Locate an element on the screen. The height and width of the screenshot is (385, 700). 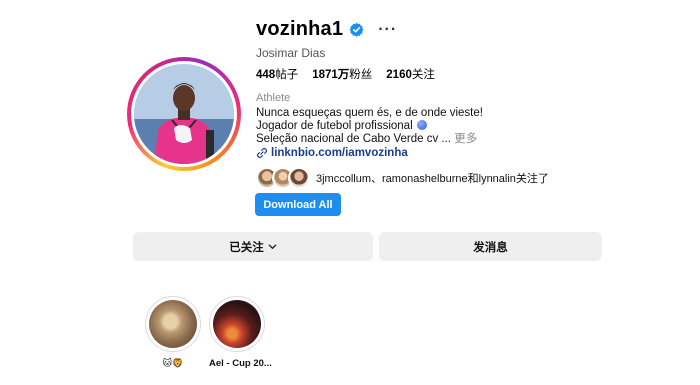
more-options-button: ··· is located at coordinates (387, 29).